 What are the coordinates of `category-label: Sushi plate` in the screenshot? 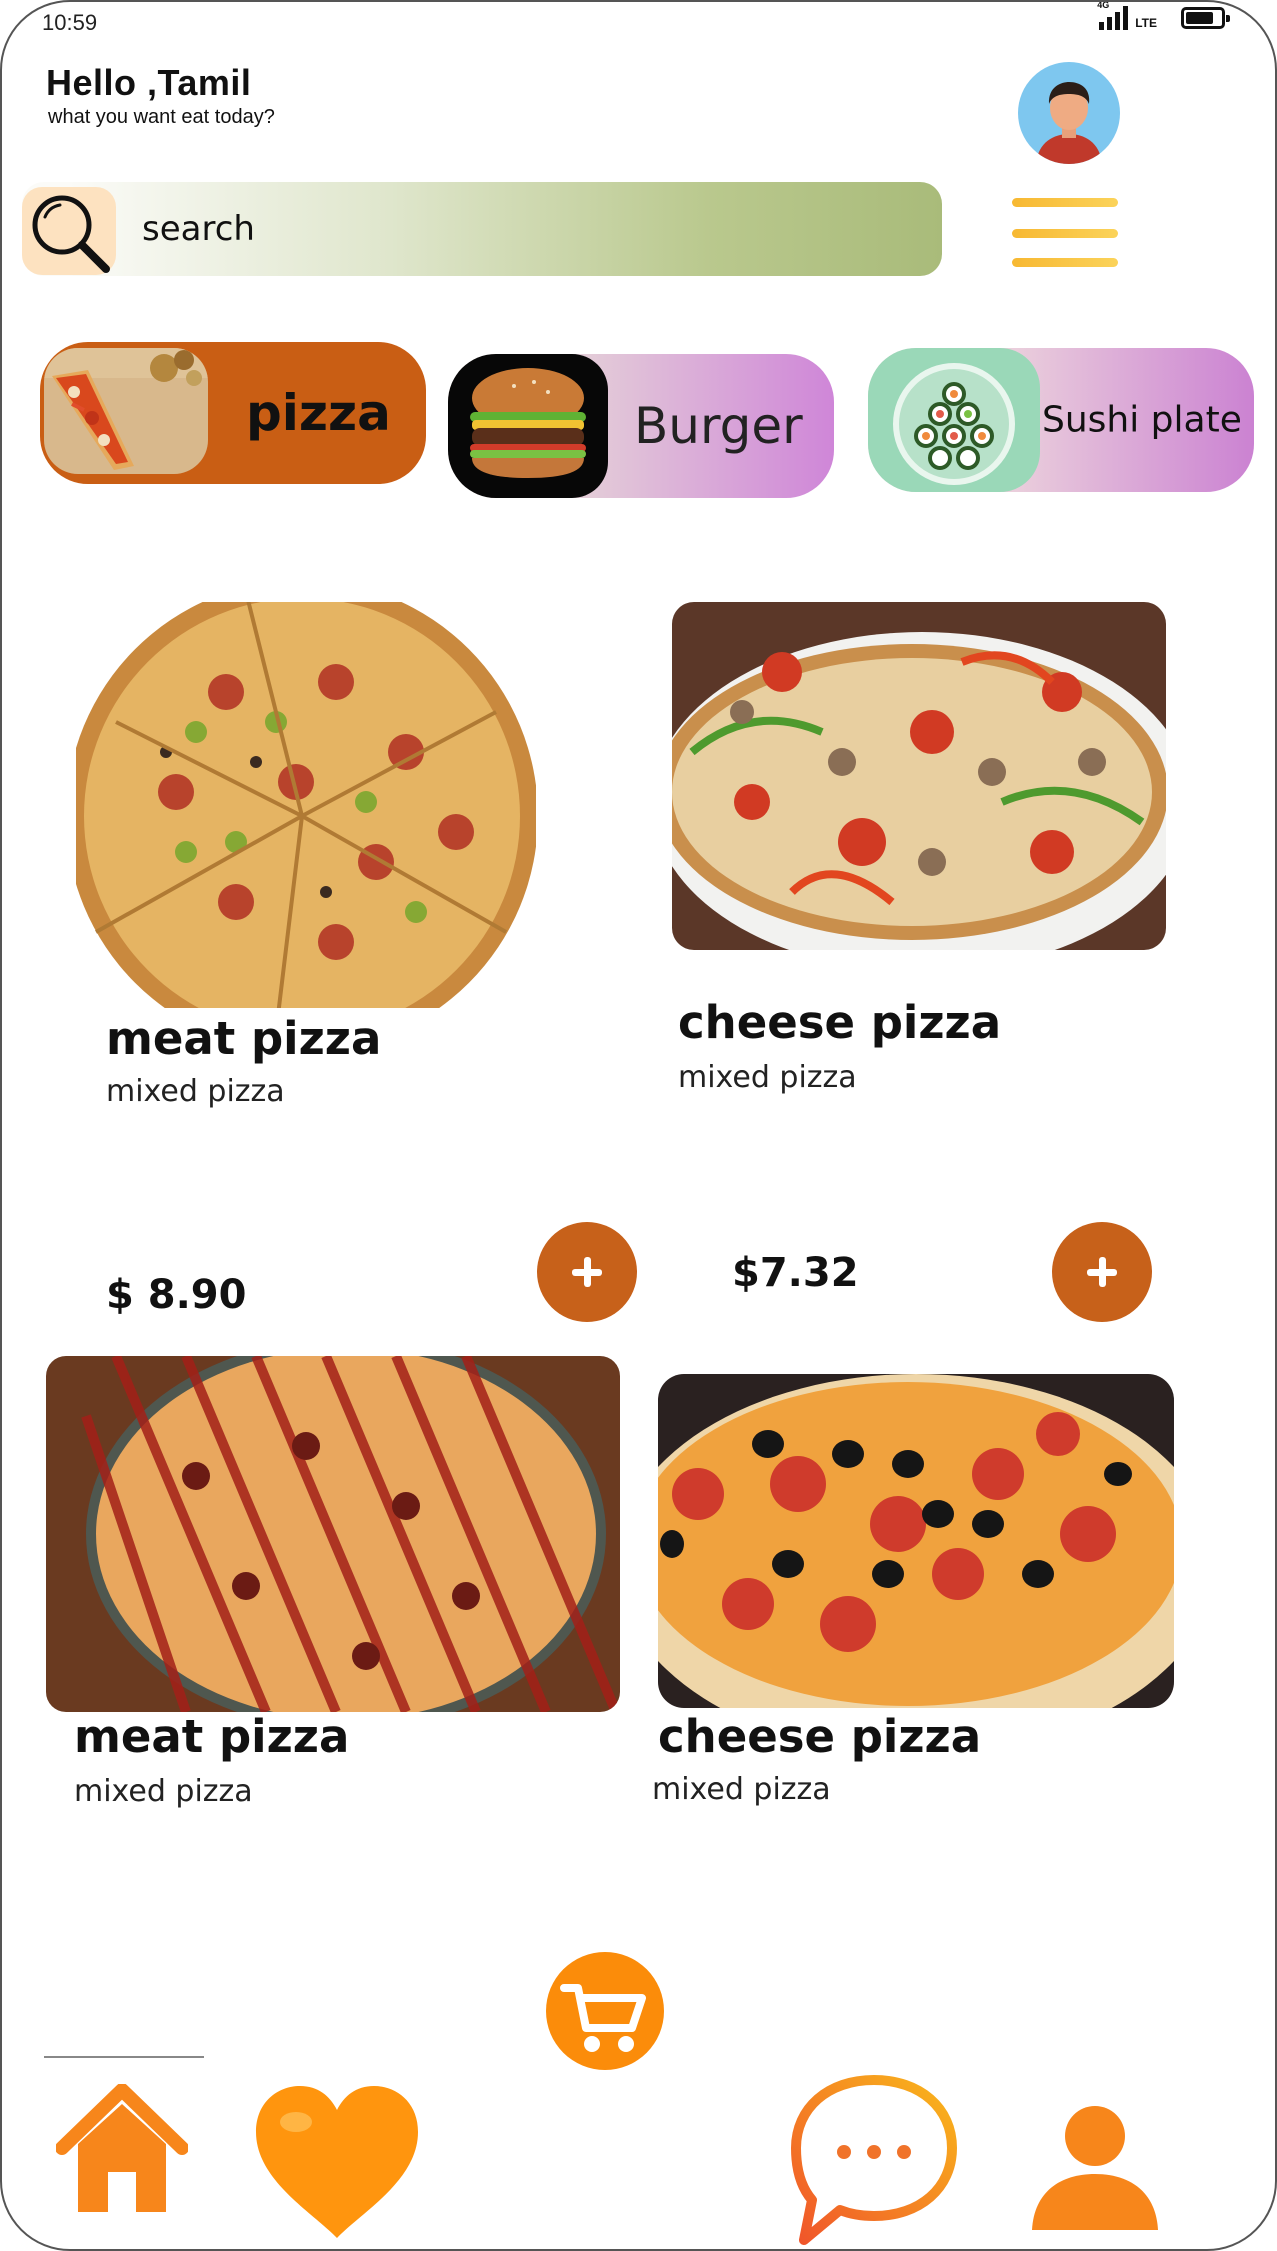 It's located at (1142, 420).